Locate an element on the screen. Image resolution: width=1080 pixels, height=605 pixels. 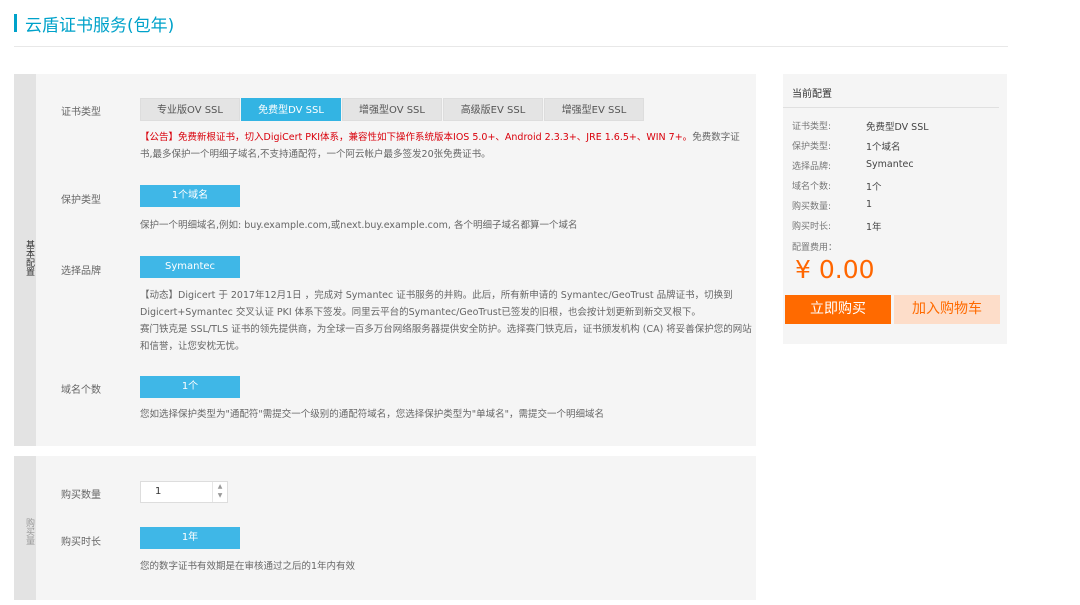
brand-label: 选择品牌 is located at coordinates (81, 271).